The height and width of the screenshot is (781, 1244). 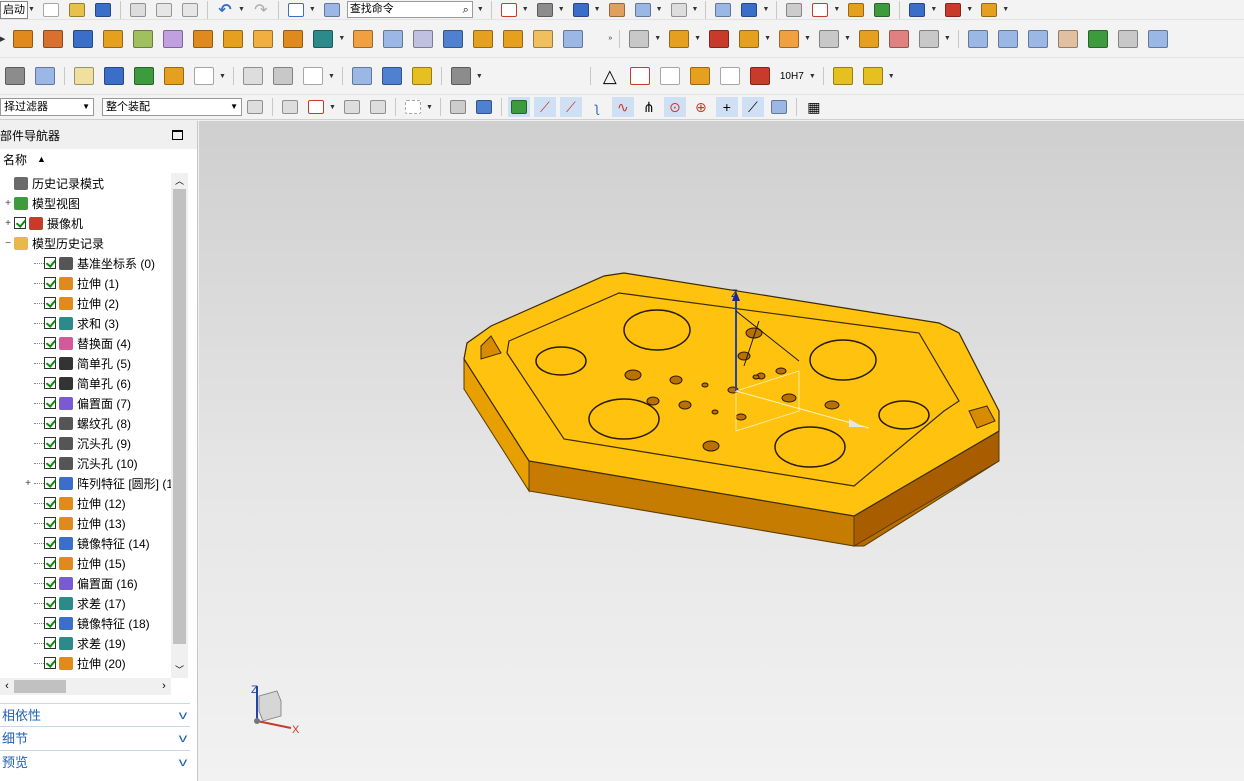 What do you see at coordinates (94, 403) in the screenshot?
I see `tree-item: 偏置面 (7)` at bounding box center [94, 403].